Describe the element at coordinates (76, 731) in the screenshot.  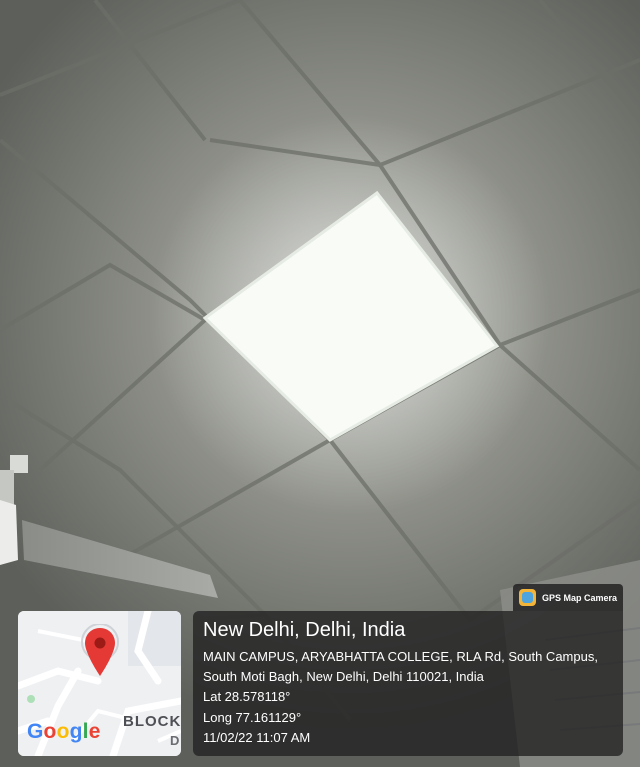
I see `google-logo-letter: g` at that location.